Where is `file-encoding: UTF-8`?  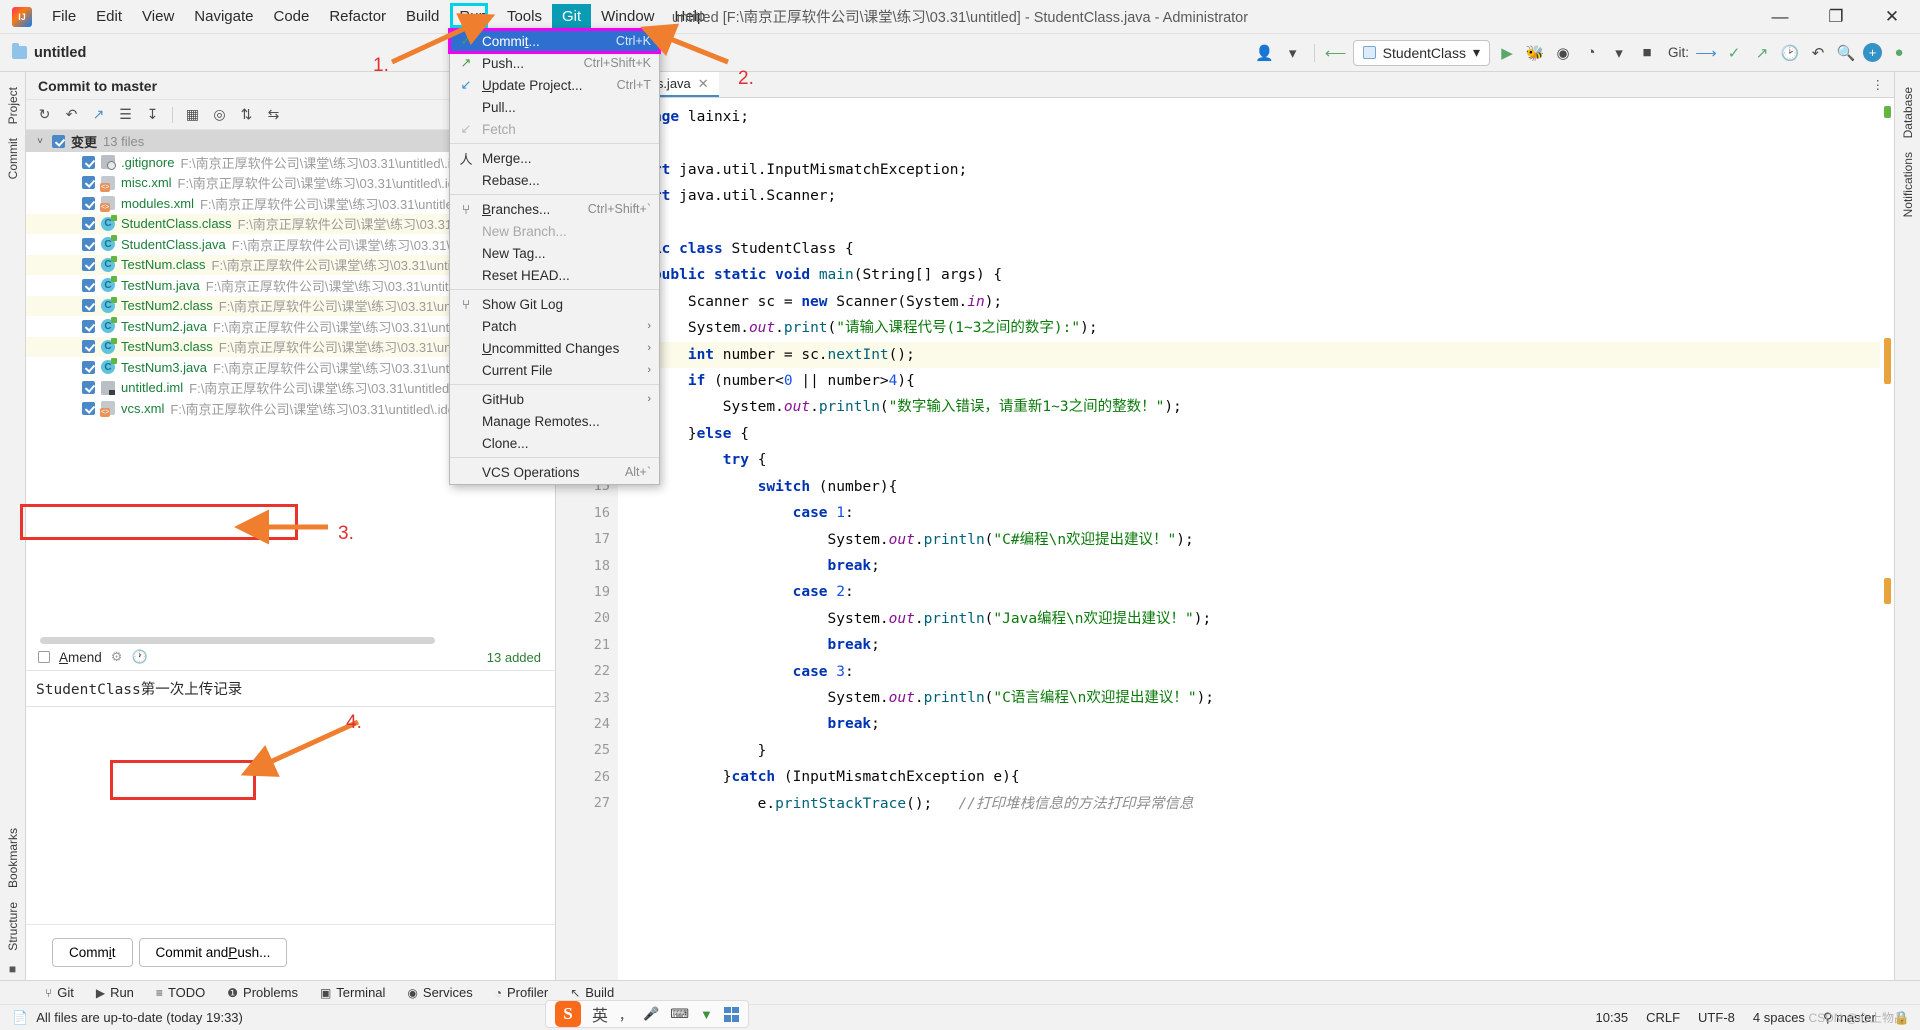
file-encoding: UTF-8 is located at coordinates (1716, 1017).